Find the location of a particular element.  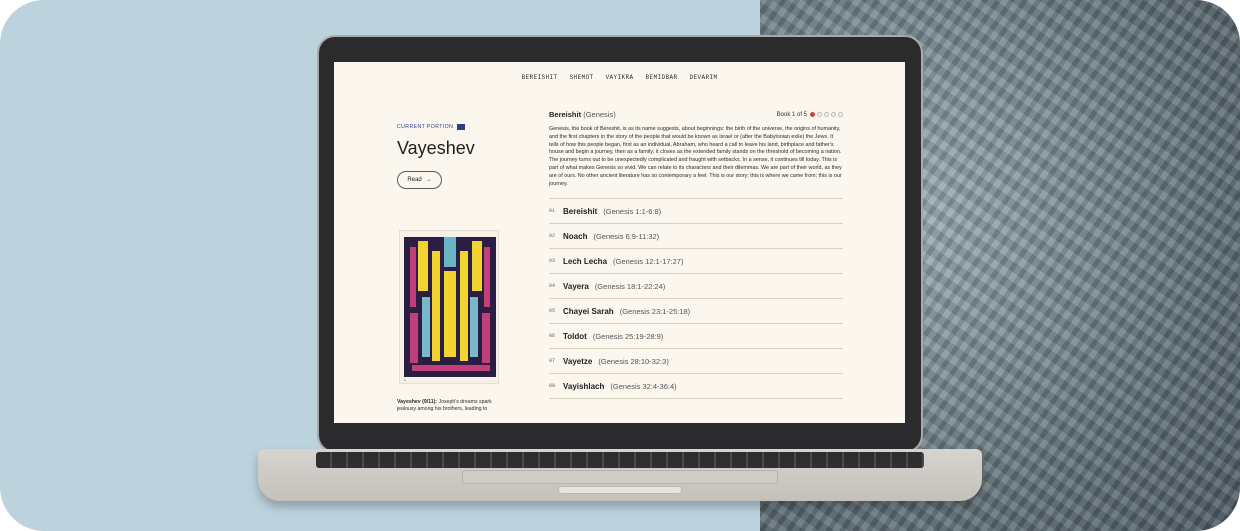

portion-row: 07 Vayetze (Genesis 28:10-32:3) is located at coordinates (696, 362).